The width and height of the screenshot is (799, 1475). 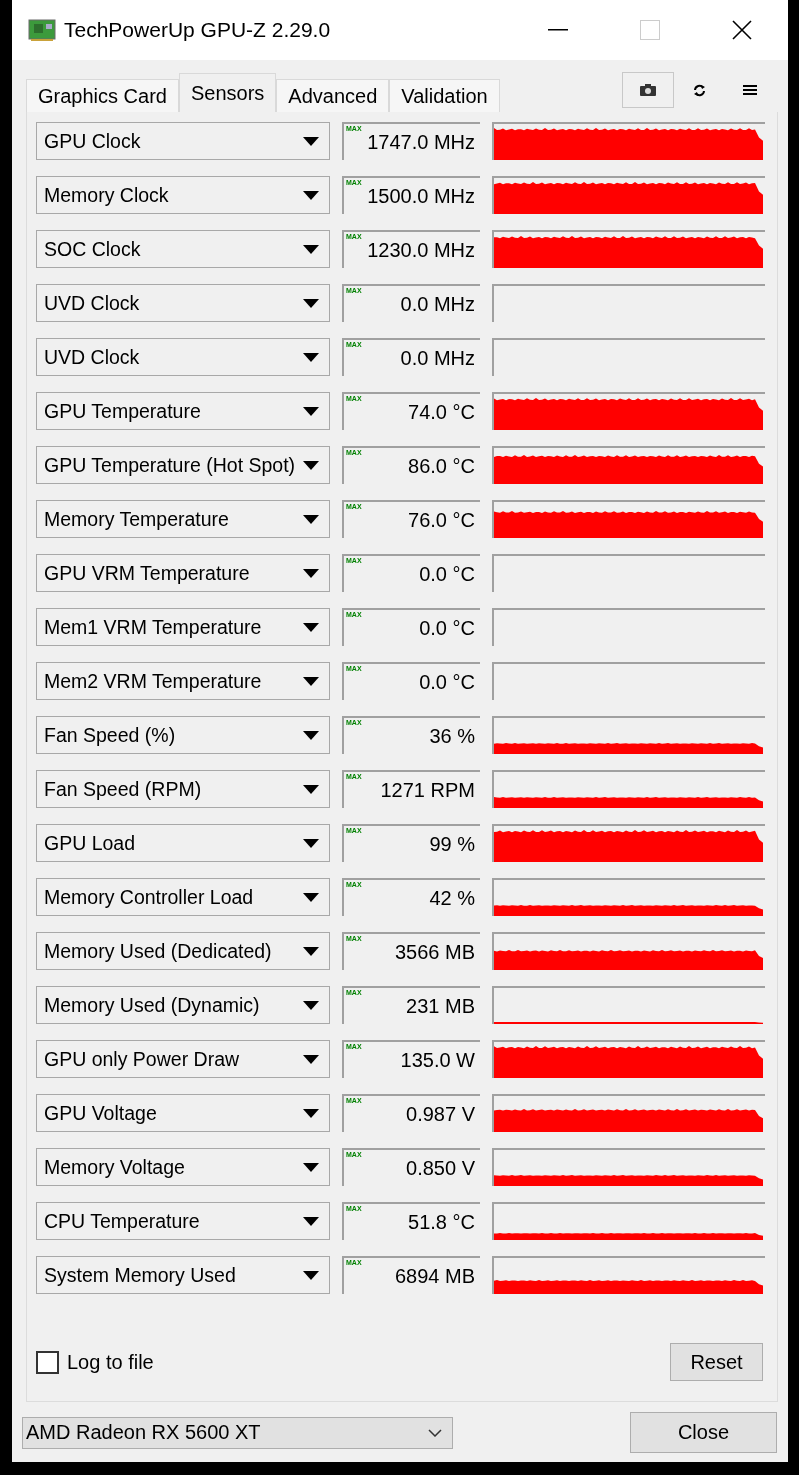 What do you see at coordinates (183, 1005) in the screenshot?
I see `sensor-dropdown: Memory Used (Dynamic)` at bounding box center [183, 1005].